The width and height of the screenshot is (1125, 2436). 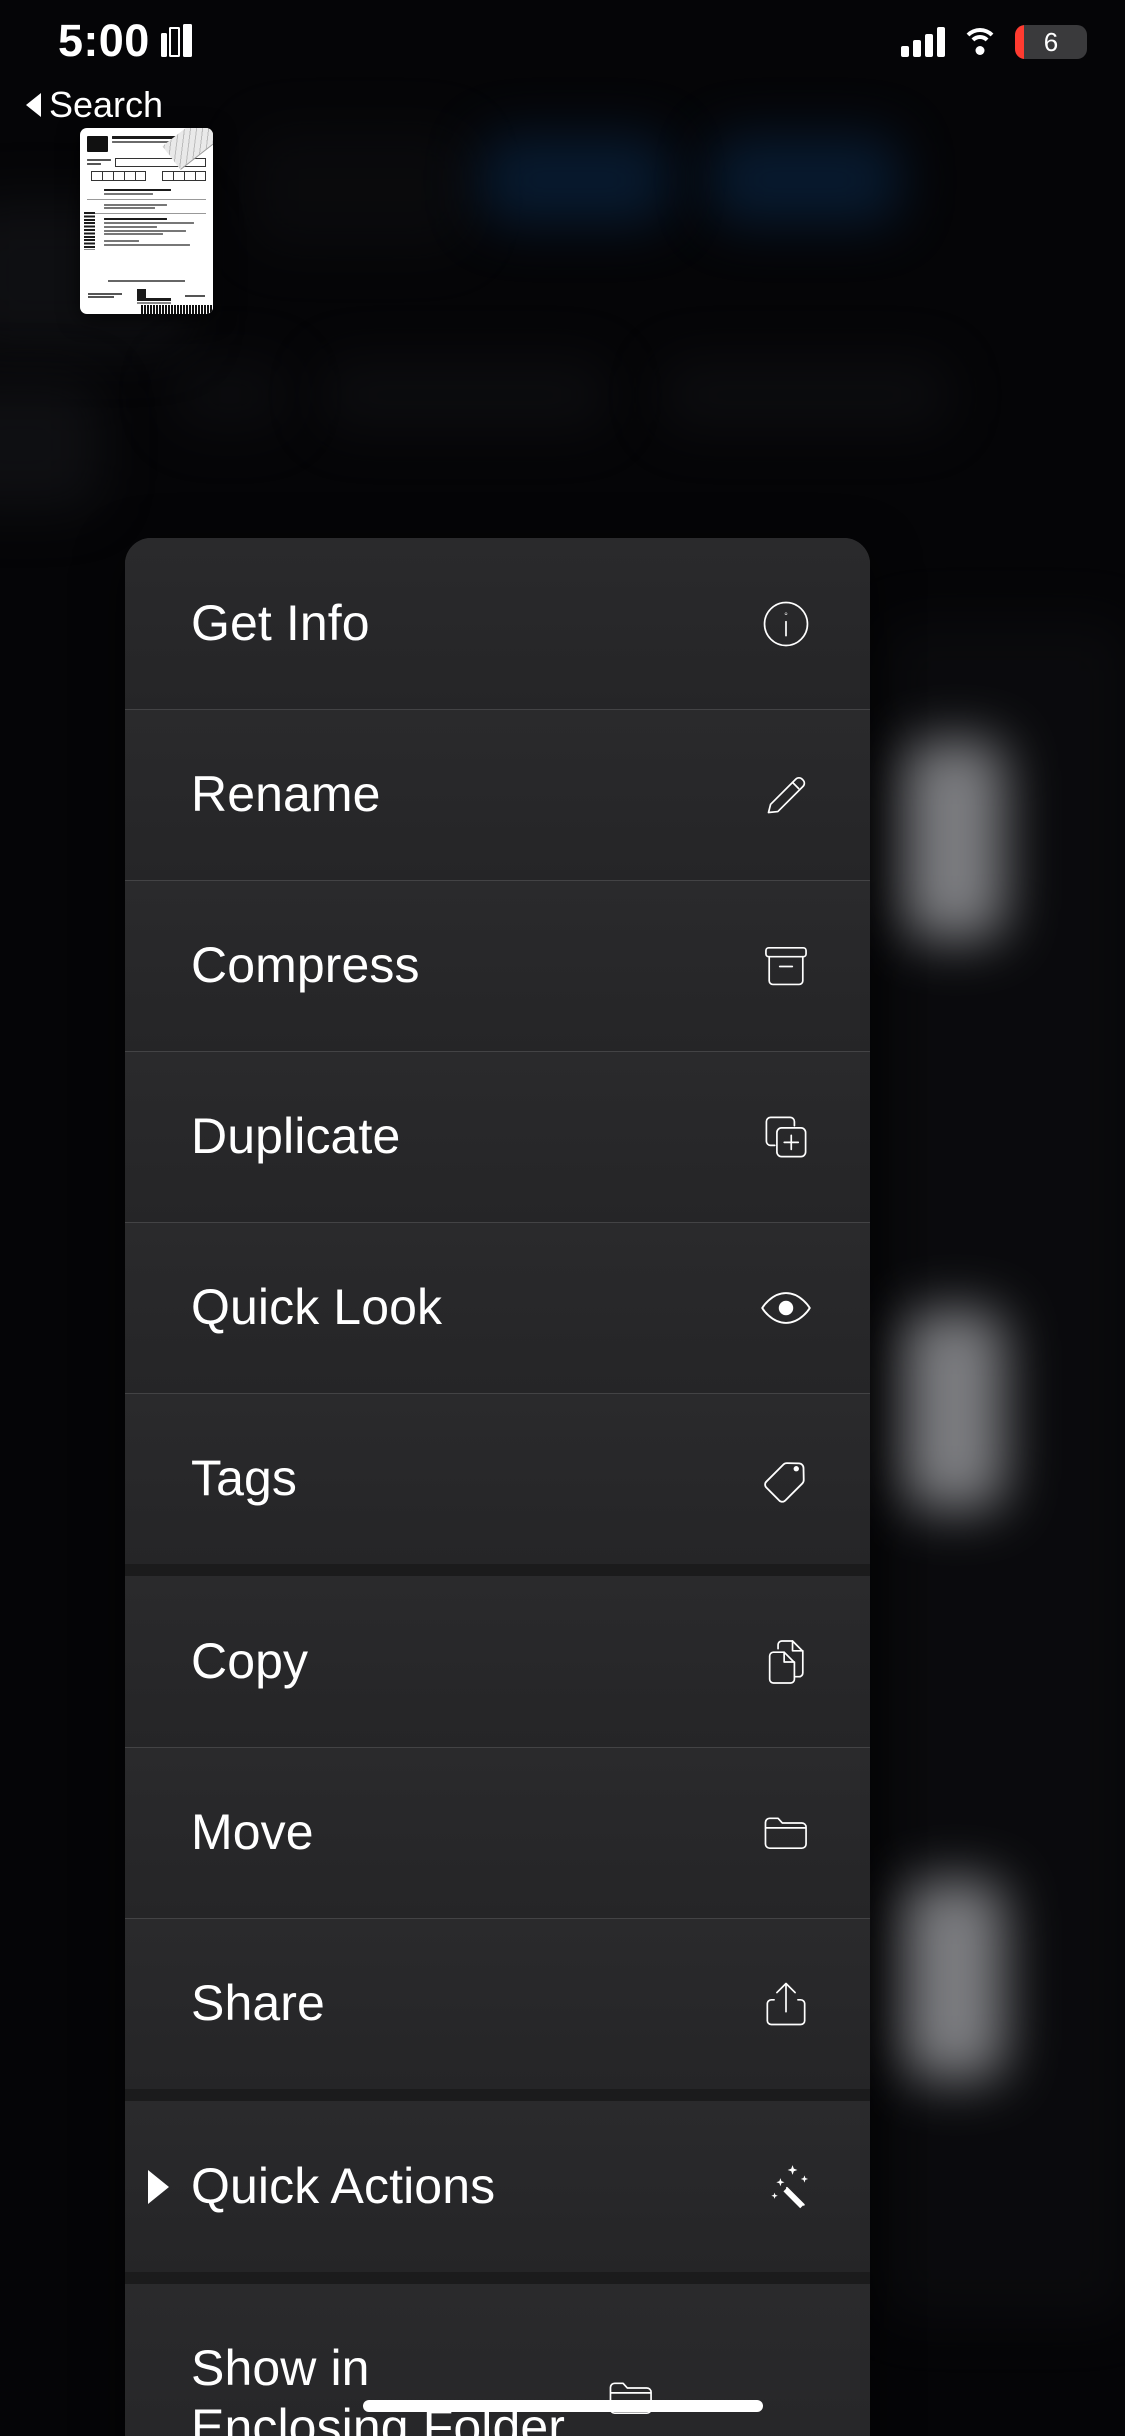 I want to click on menu-item-label: Duplicate, so click(x=296, y=1136).